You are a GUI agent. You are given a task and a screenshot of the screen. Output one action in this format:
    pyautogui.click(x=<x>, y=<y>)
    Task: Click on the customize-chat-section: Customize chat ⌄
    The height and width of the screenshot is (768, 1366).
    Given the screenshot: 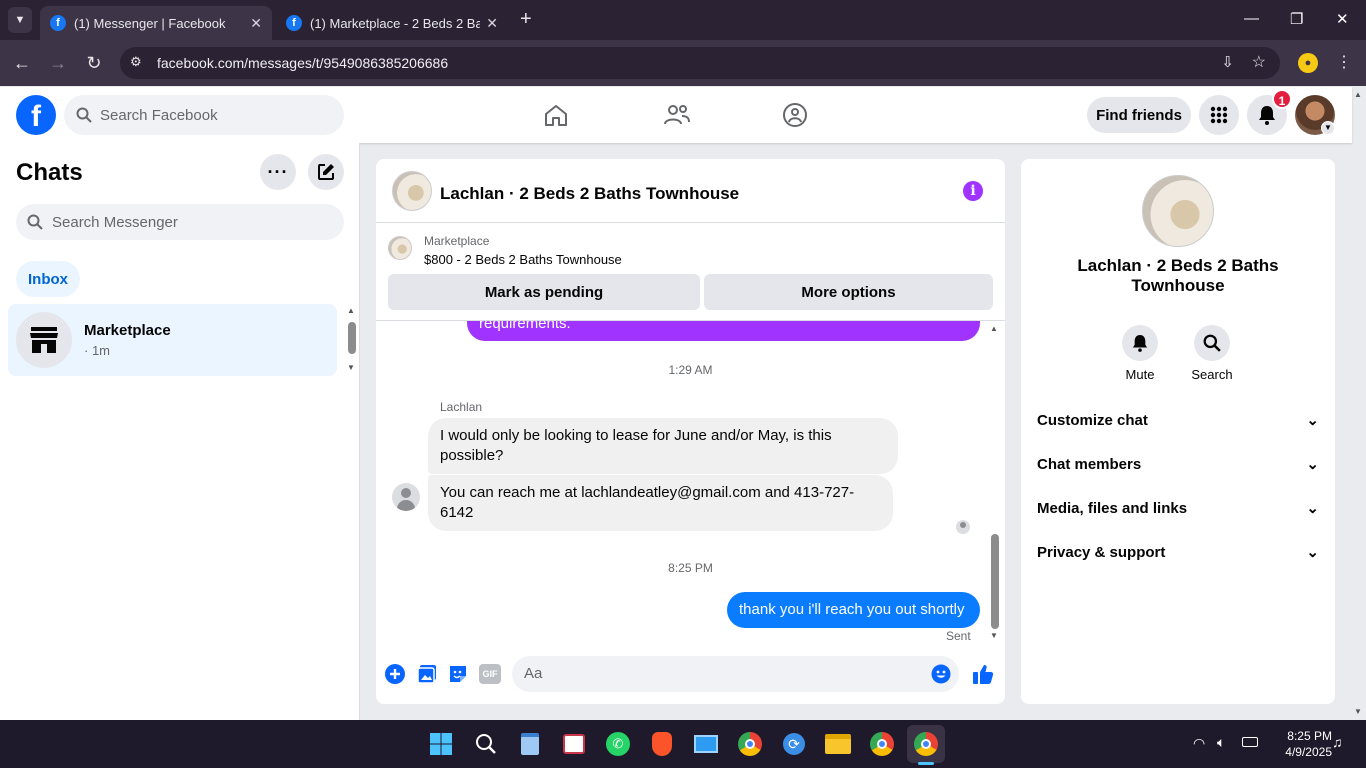 What is the action you would take?
    pyautogui.click(x=1178, y=420)
    